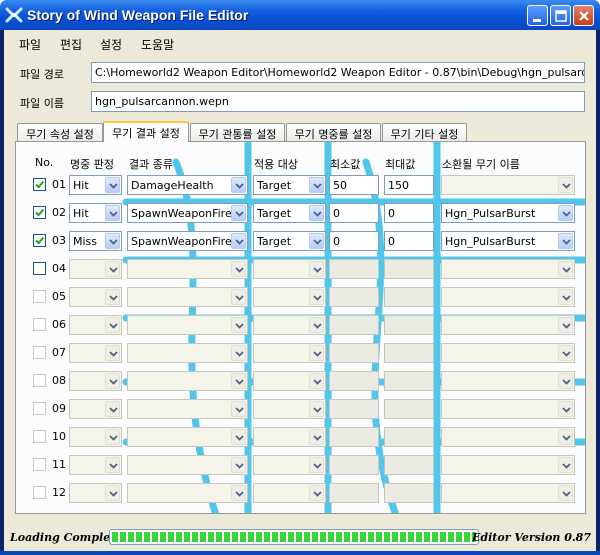  I want to click on menu-file: 파일, so click(30, 44).